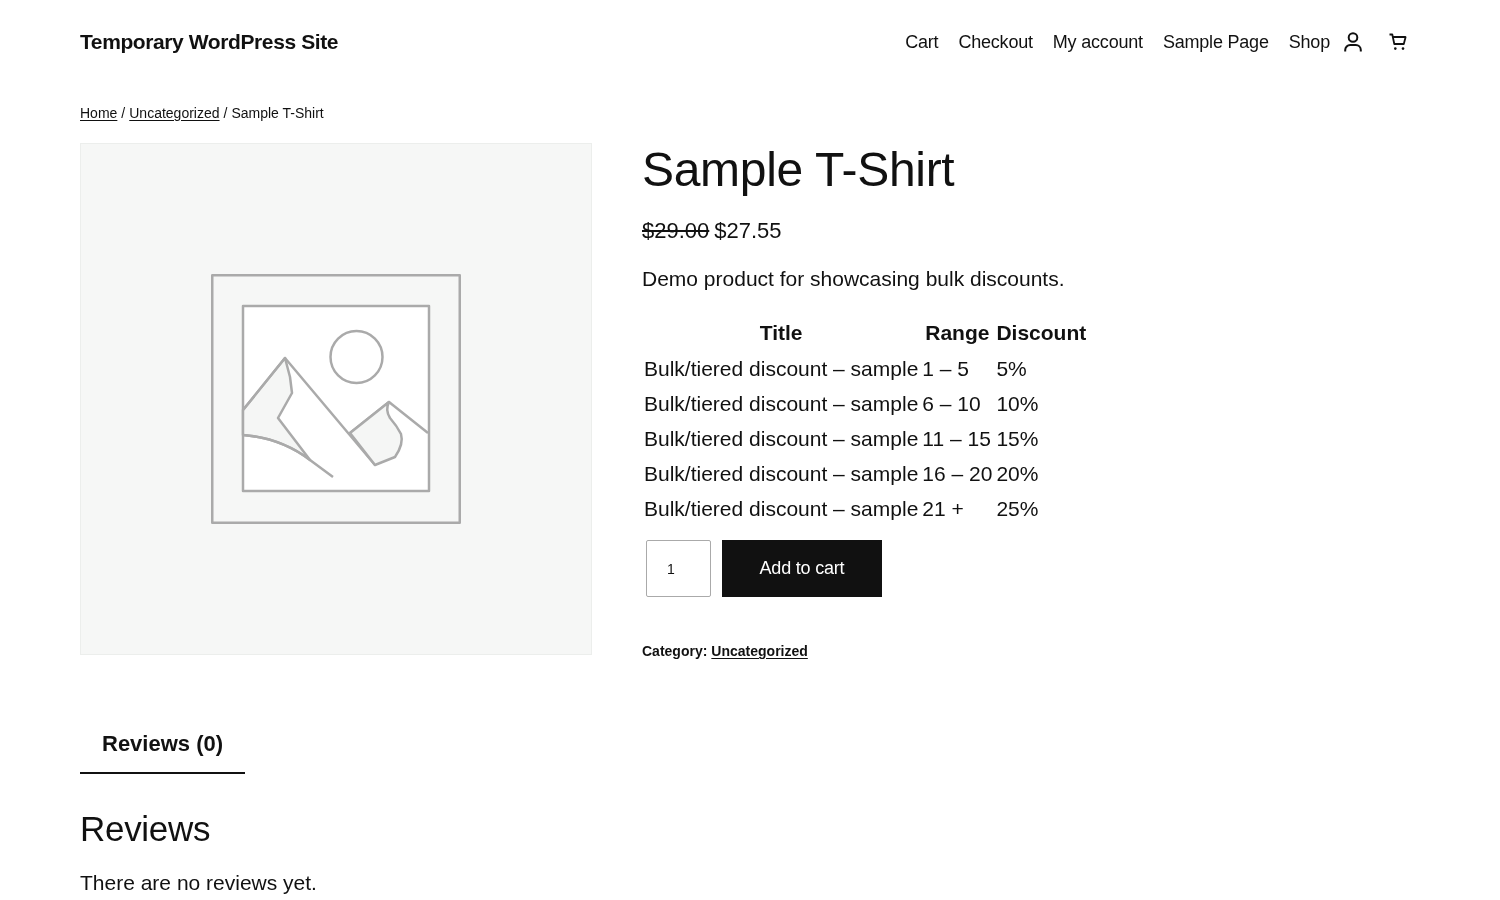 Image resolution: width=1500 pixels, height=900 pixels. I want to click on column-header: Title, so click(781, 333).